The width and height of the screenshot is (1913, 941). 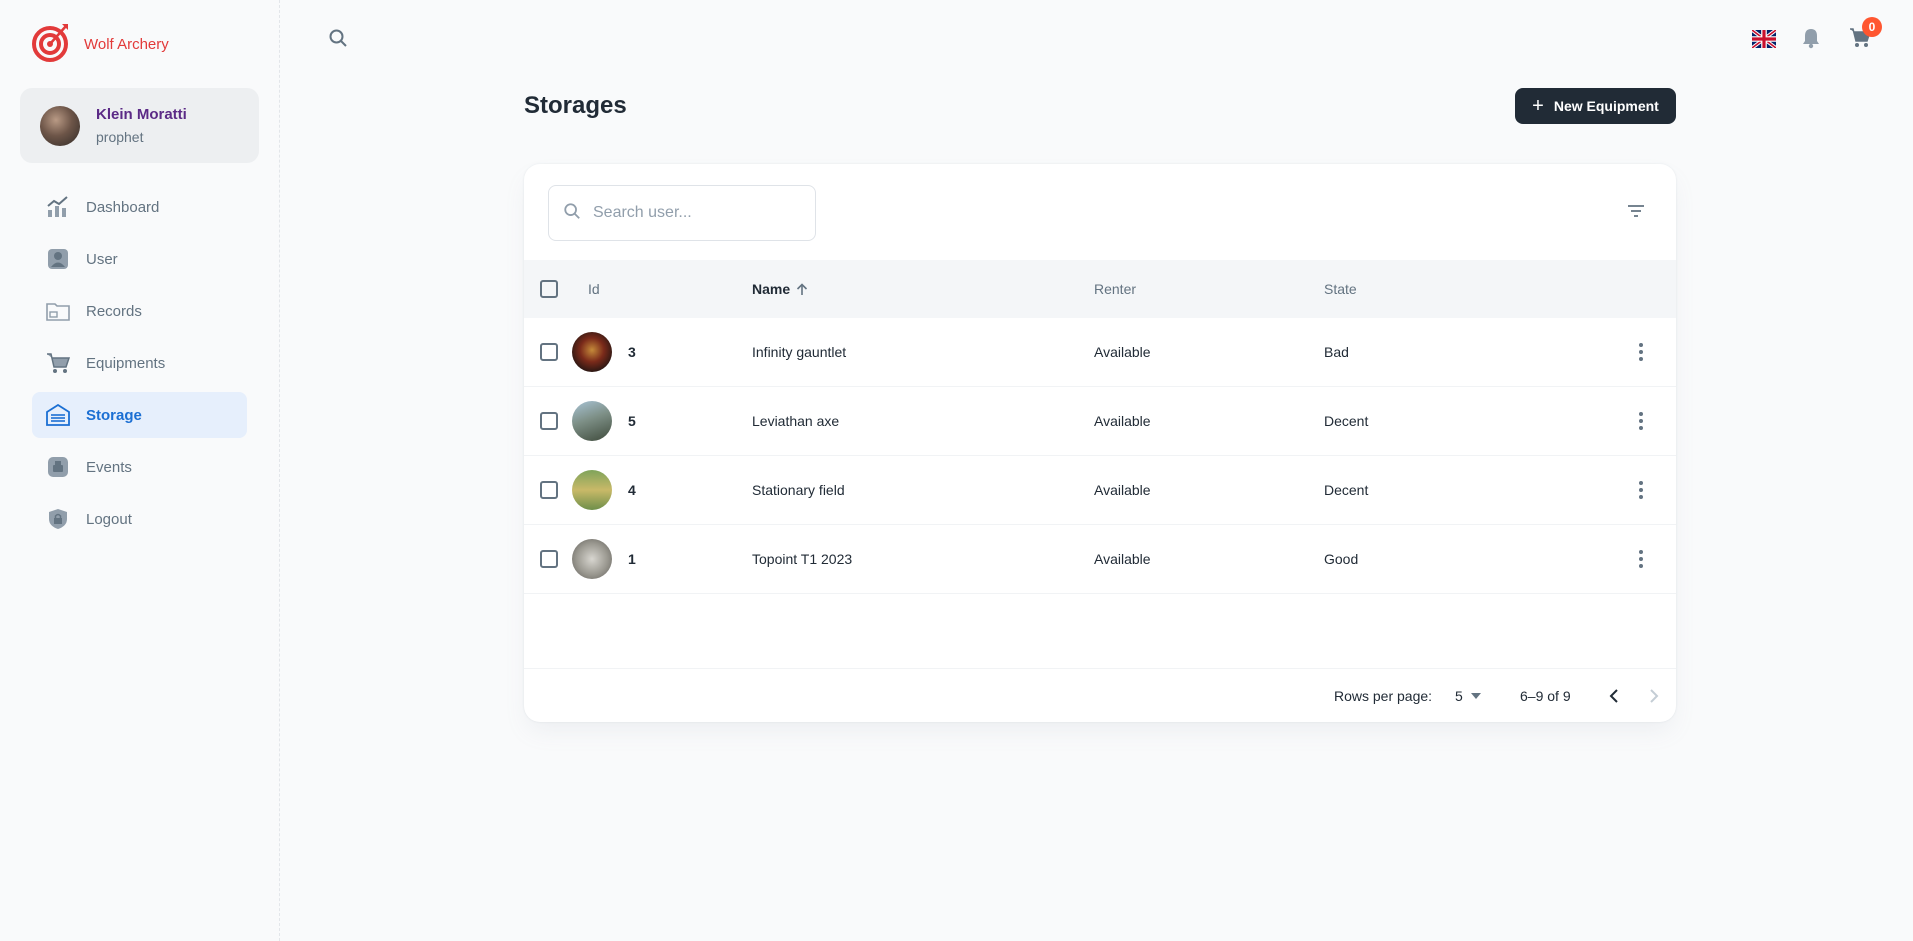 I want to click on account-role: prophet, so click(x=120, y=137).